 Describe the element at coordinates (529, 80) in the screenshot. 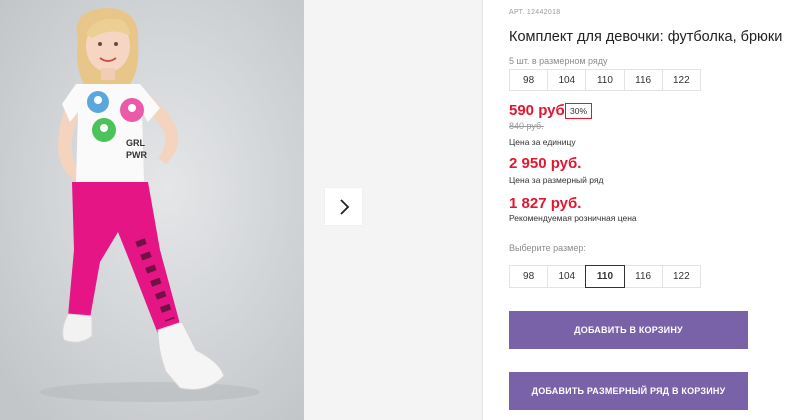

I see `size-range-item: 98` at that location.